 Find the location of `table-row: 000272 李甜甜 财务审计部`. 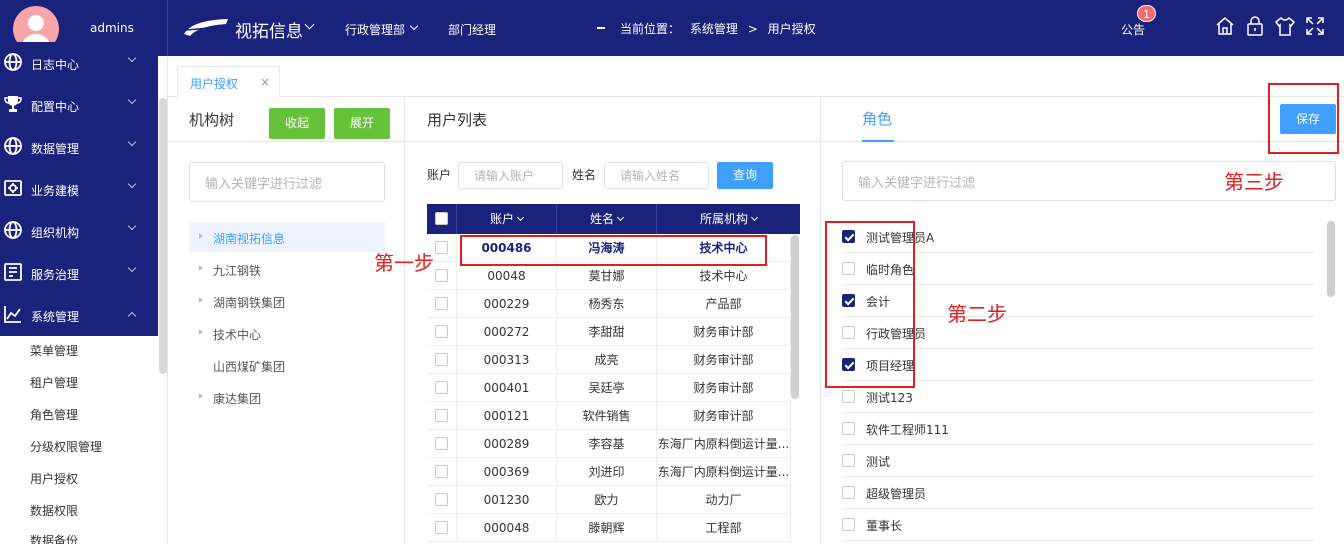

table-row: 000272 李甜甜 财务审计部 is located at coordinates (609, 332).